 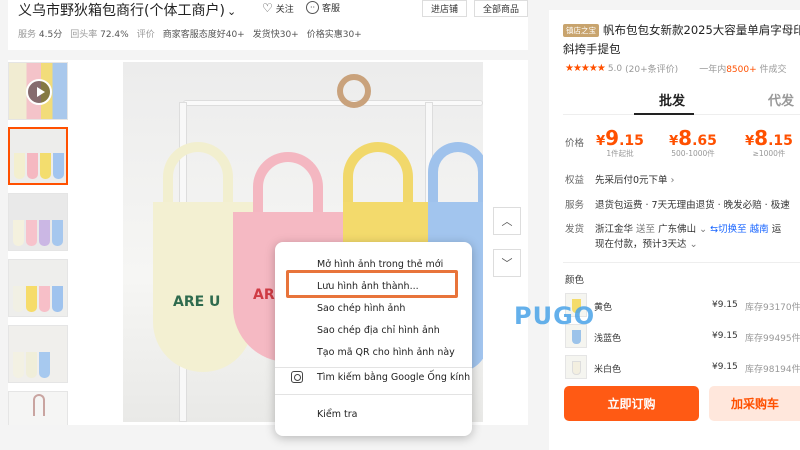 What do you see at coordinates (704, 141) in the screenshot?
I see `price-decimal: .65` at bounding box center [704, 141].